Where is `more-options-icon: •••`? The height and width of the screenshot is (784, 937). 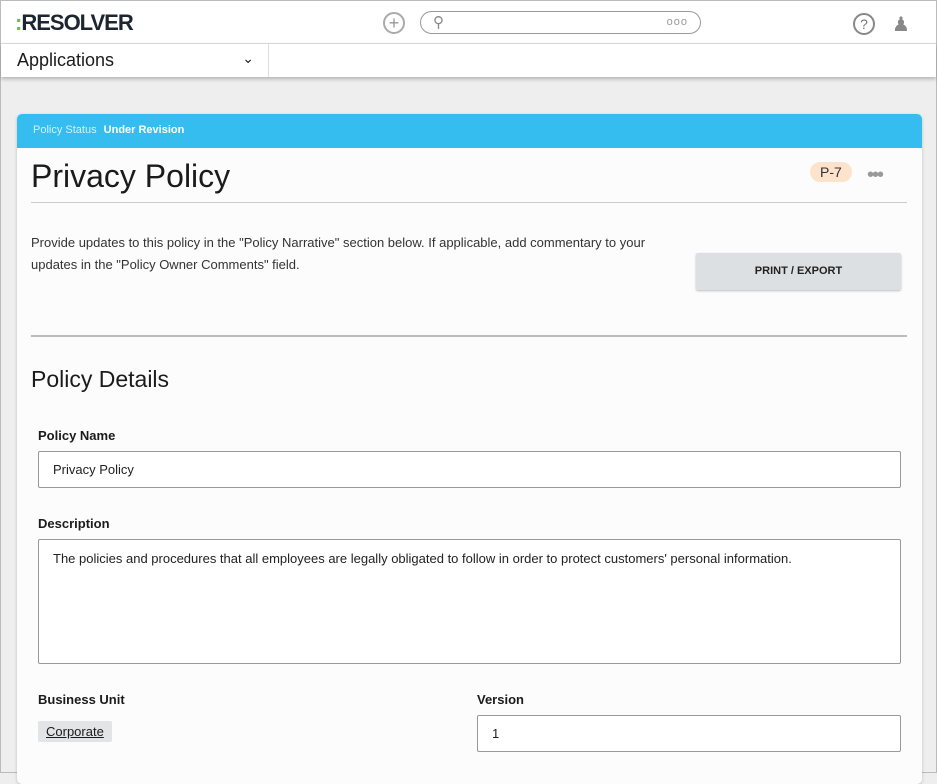
more-options-icon: ••• is located at coordinates (875, 175).